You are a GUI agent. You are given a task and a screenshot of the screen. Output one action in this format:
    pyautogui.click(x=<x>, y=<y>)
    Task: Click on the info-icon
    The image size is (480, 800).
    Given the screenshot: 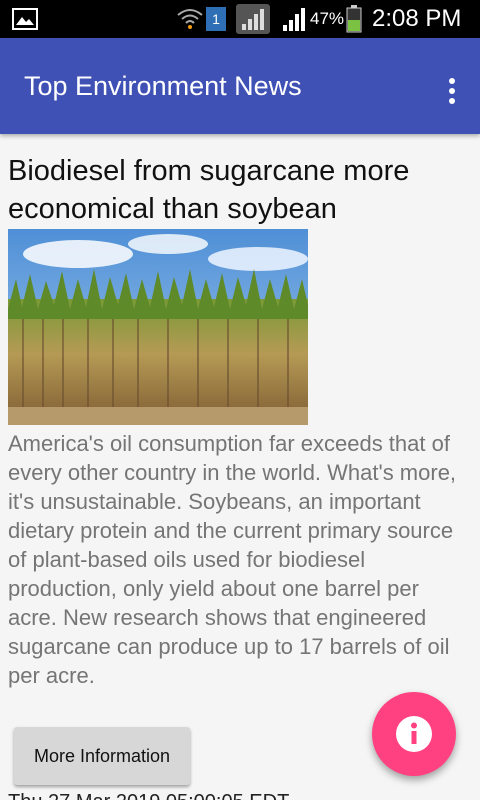 What is the action you would take?
    pyautogui.click(x=414, y=734)
    